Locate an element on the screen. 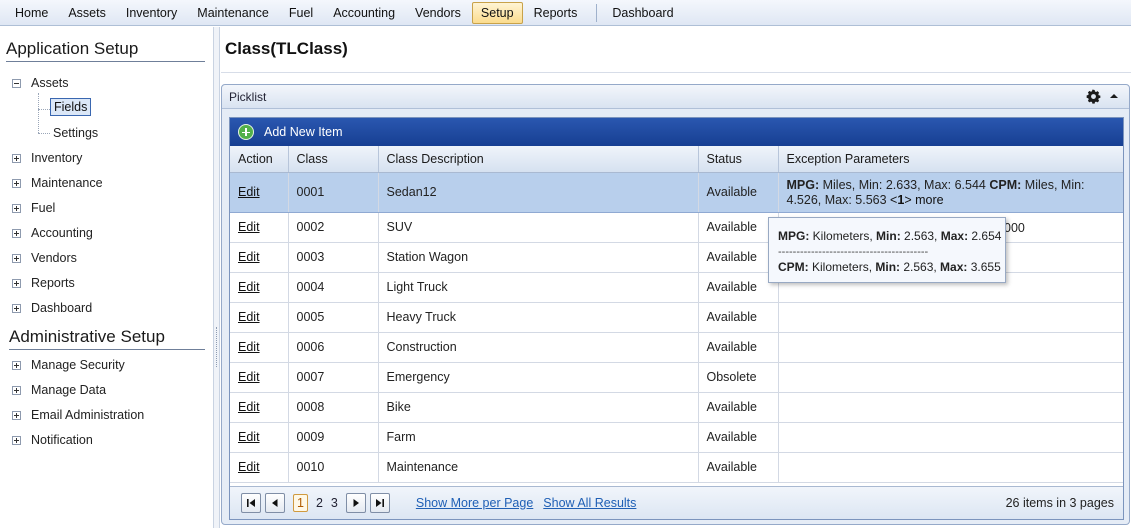 The height and width of the screenshot is (528, 1131). tree-node-email-administration: Email Administration is located at coordinates (78, 415).